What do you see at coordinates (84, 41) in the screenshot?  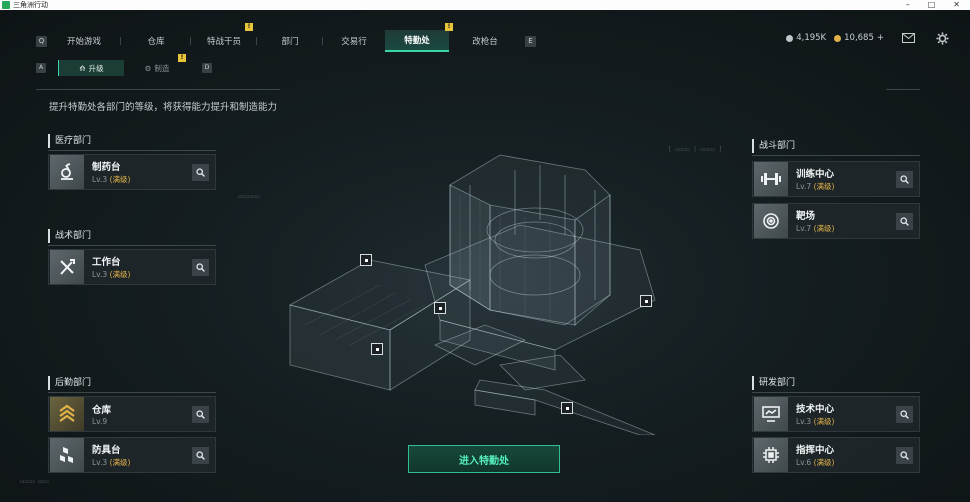 I see `tab-start-game: 开始游戏` at bounding box center [84, 41].